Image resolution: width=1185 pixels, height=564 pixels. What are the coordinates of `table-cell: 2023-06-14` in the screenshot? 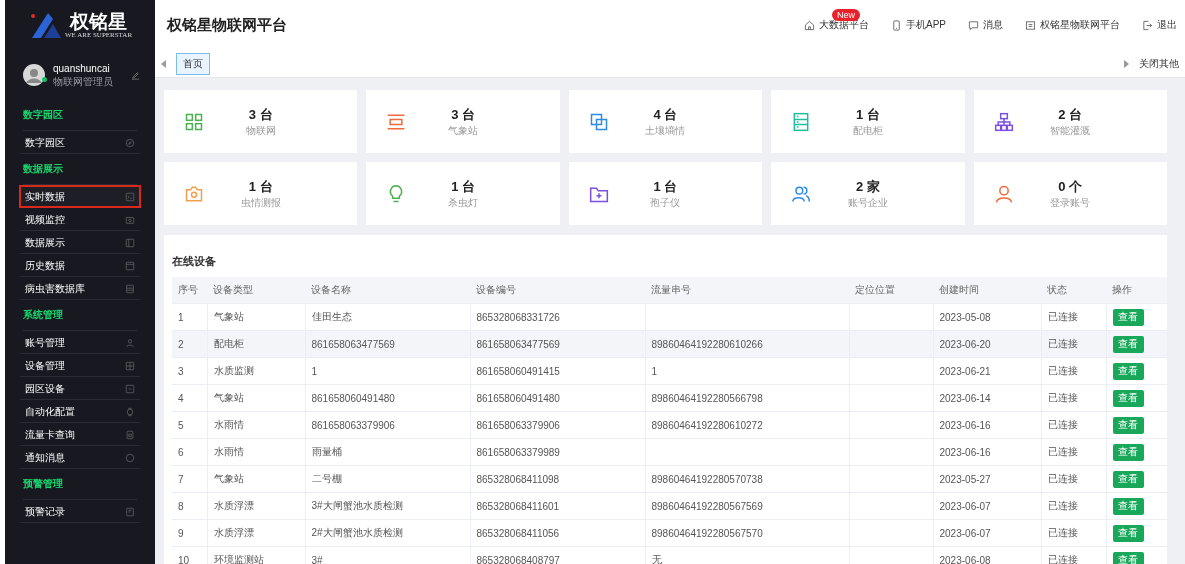 It's located at (987, 398).